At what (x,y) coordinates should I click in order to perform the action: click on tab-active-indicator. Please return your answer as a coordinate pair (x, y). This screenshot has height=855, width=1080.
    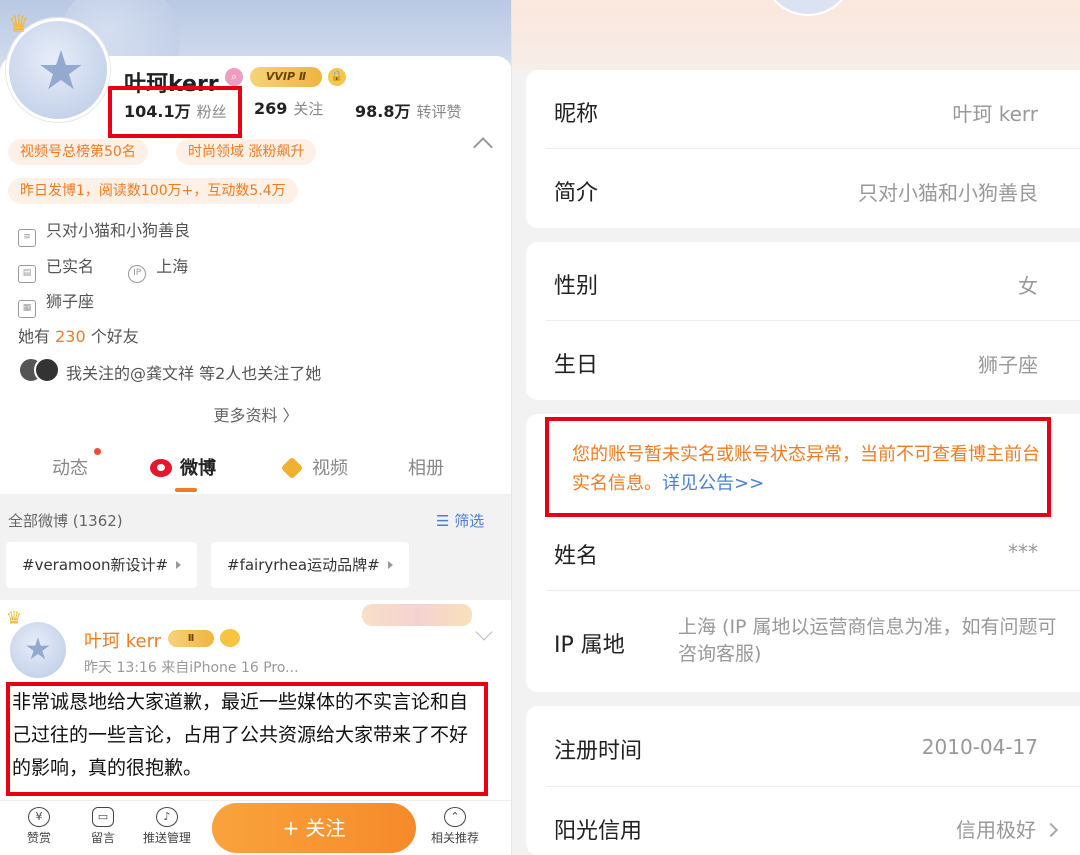
    Looking at the image, I should click on (186, 490).